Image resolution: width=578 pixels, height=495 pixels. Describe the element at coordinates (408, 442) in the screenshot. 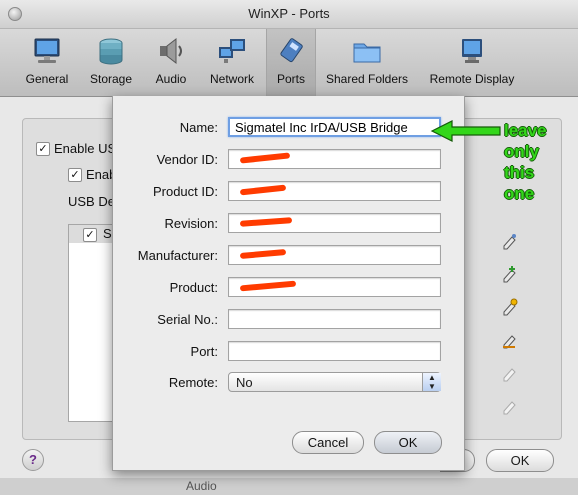

I see `ok-button: OK` at that location.